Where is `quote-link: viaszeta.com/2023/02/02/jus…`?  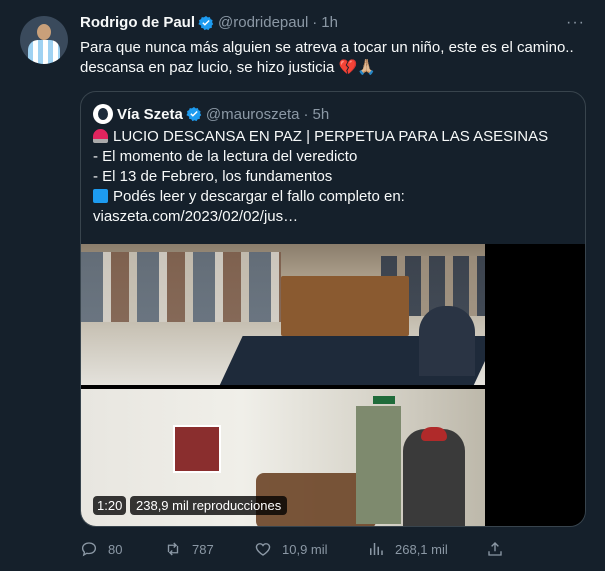 quote-link: viaszeta.com/2023/02/02/jus… is located at coordinates (196, 216).